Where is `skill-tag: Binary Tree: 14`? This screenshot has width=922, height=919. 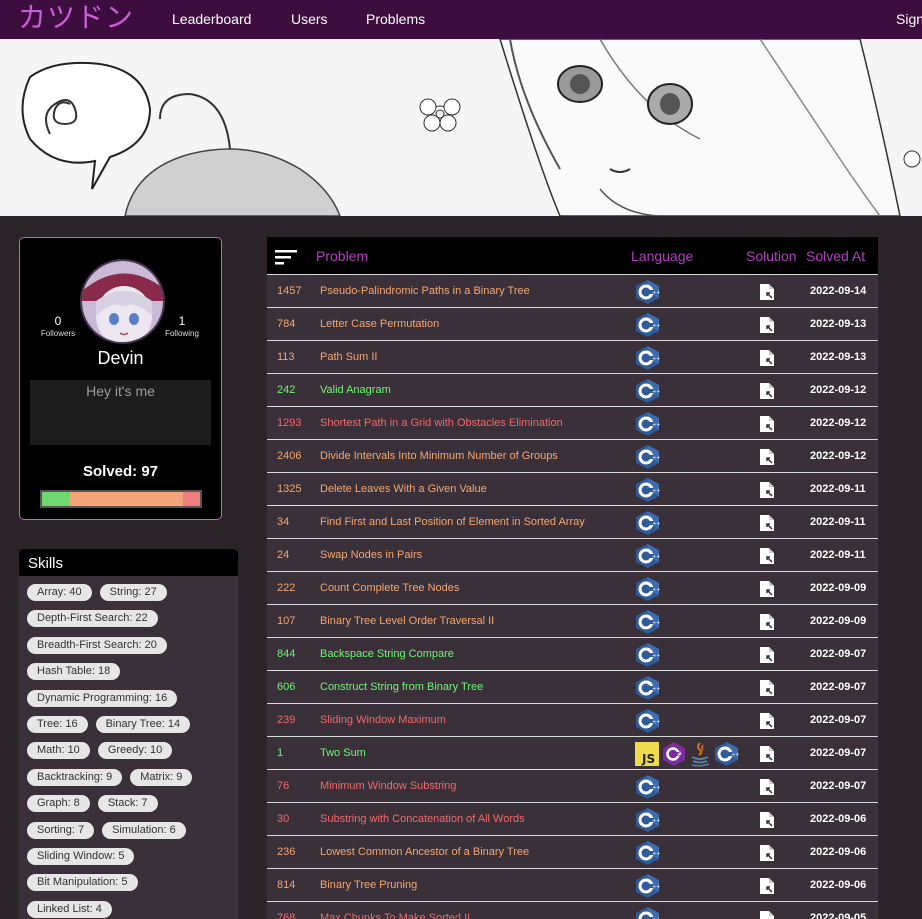 skill-tag: Binary Tree: 14 is located at coordinates (143, 724).